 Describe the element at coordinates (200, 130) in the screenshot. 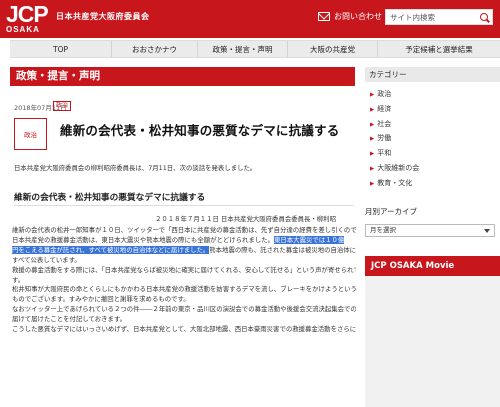

I see `post-title: 維新の会代表・松井知事の悪質なデマに抗議する` at that location.